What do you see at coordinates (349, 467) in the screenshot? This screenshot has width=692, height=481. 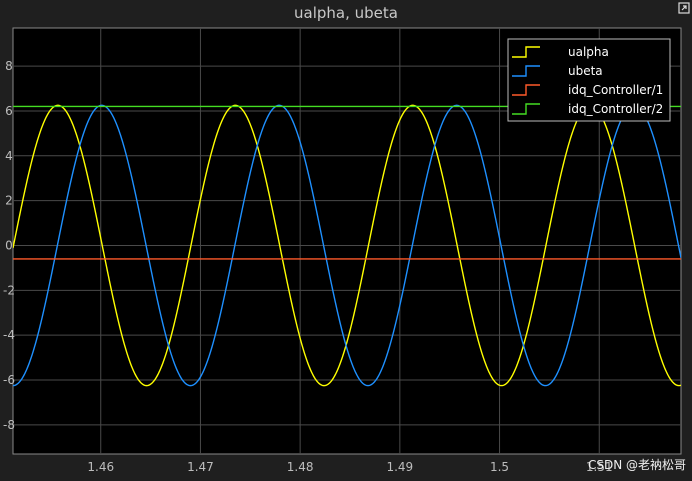 I see `x-tick-labels: 1.46 1.47 1.48 1.49 1.5 1.51` at bounding box center [349, 467].